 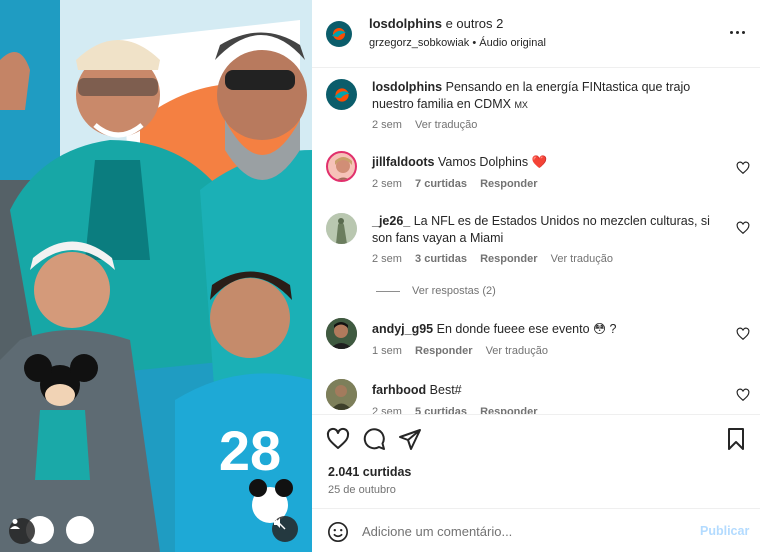 I want to click on caption-time: 2 sem, so click(x=387, y=125).